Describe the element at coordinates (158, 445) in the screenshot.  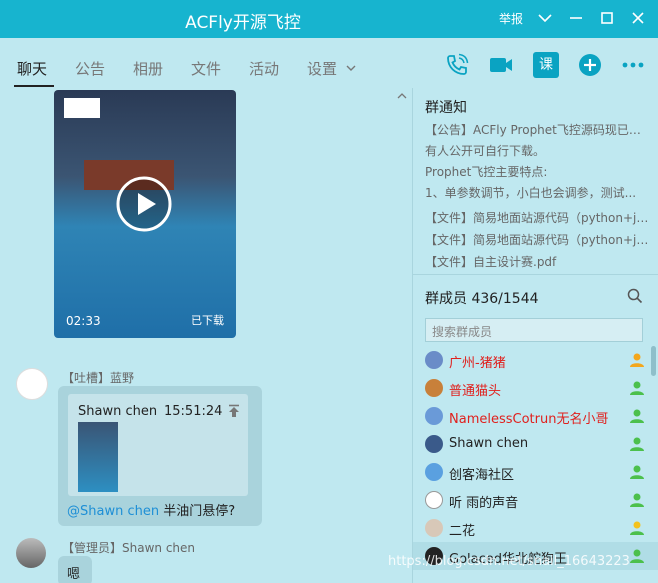
I see `quoted-message: Shawn chen 15:51:24` at that location.